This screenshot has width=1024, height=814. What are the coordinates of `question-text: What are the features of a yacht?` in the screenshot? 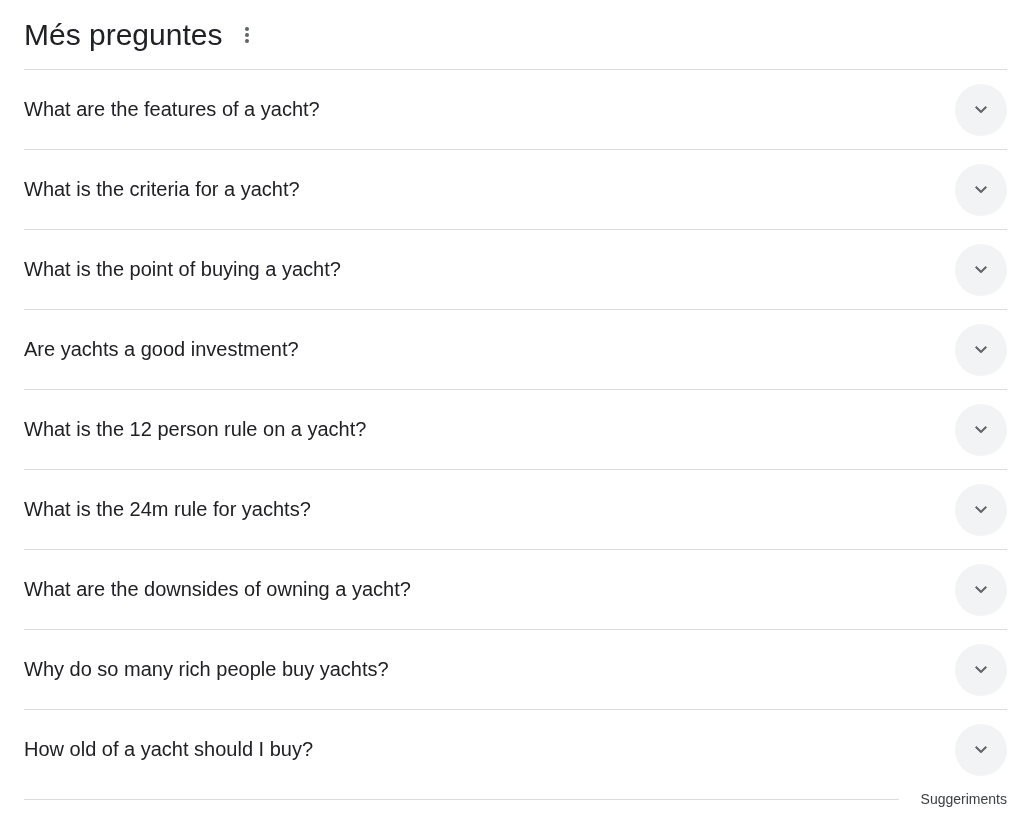 It's located at (172, 109).